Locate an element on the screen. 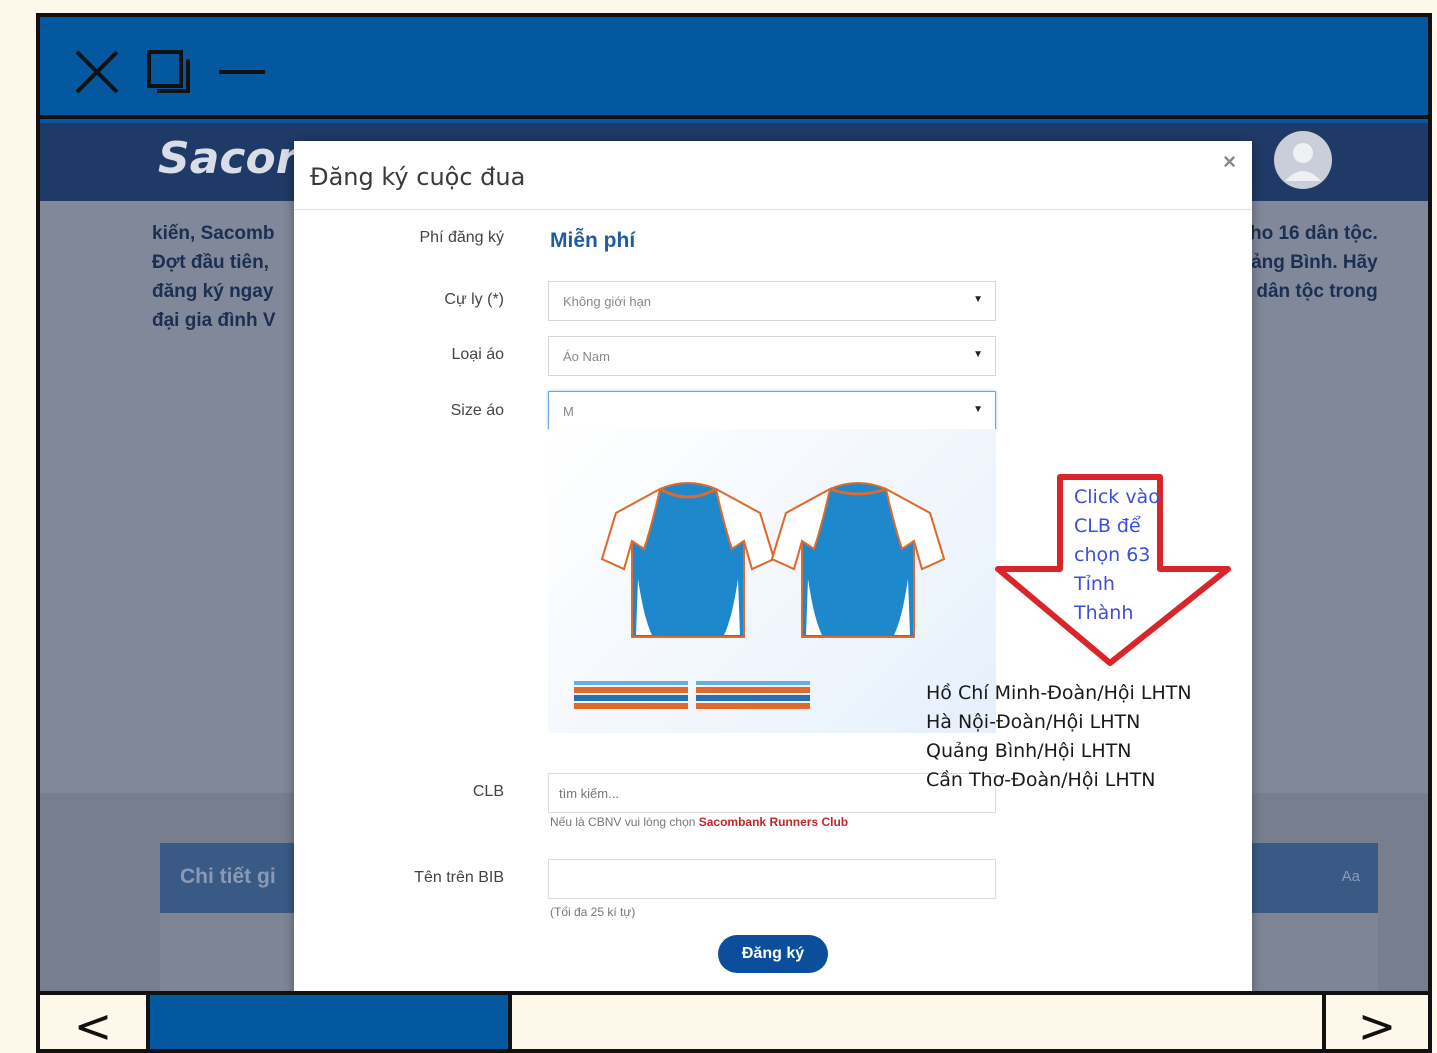 The width and height of the screenshot is (1437, 1053). sacombank-runners-club-link: Sacombank Runners Club is located at coordinates (773, 822).